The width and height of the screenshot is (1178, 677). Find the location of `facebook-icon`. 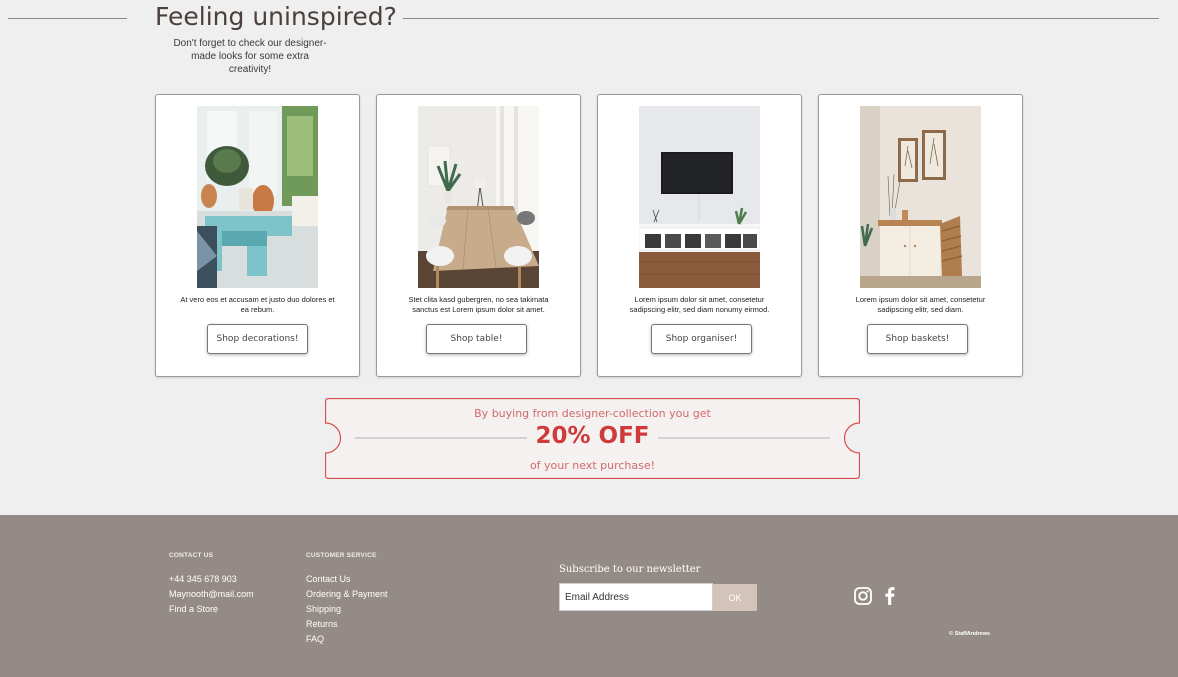

facebook-icon is located at coordinates (890, 596).